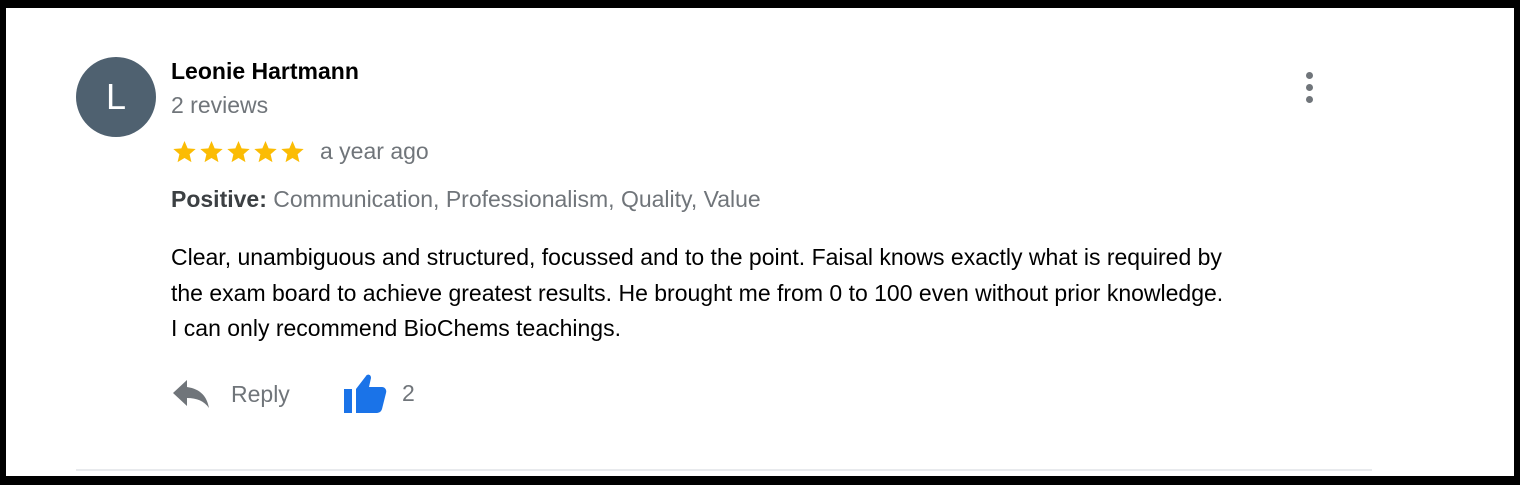  What do you see at coordinates (219, 105) in the screenshot?
I see `review-count: 2 reviews` at bounding box center [219, 105].